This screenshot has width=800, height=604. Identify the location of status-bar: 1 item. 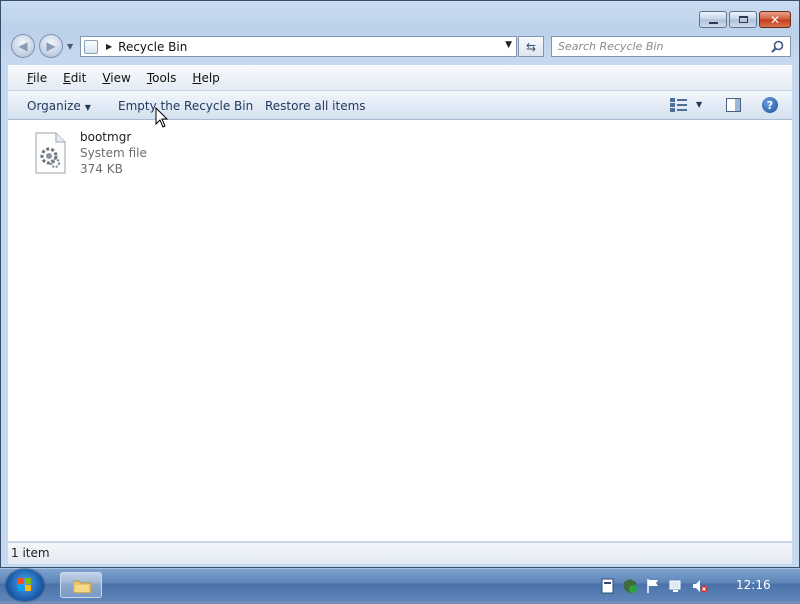
(400, 553).